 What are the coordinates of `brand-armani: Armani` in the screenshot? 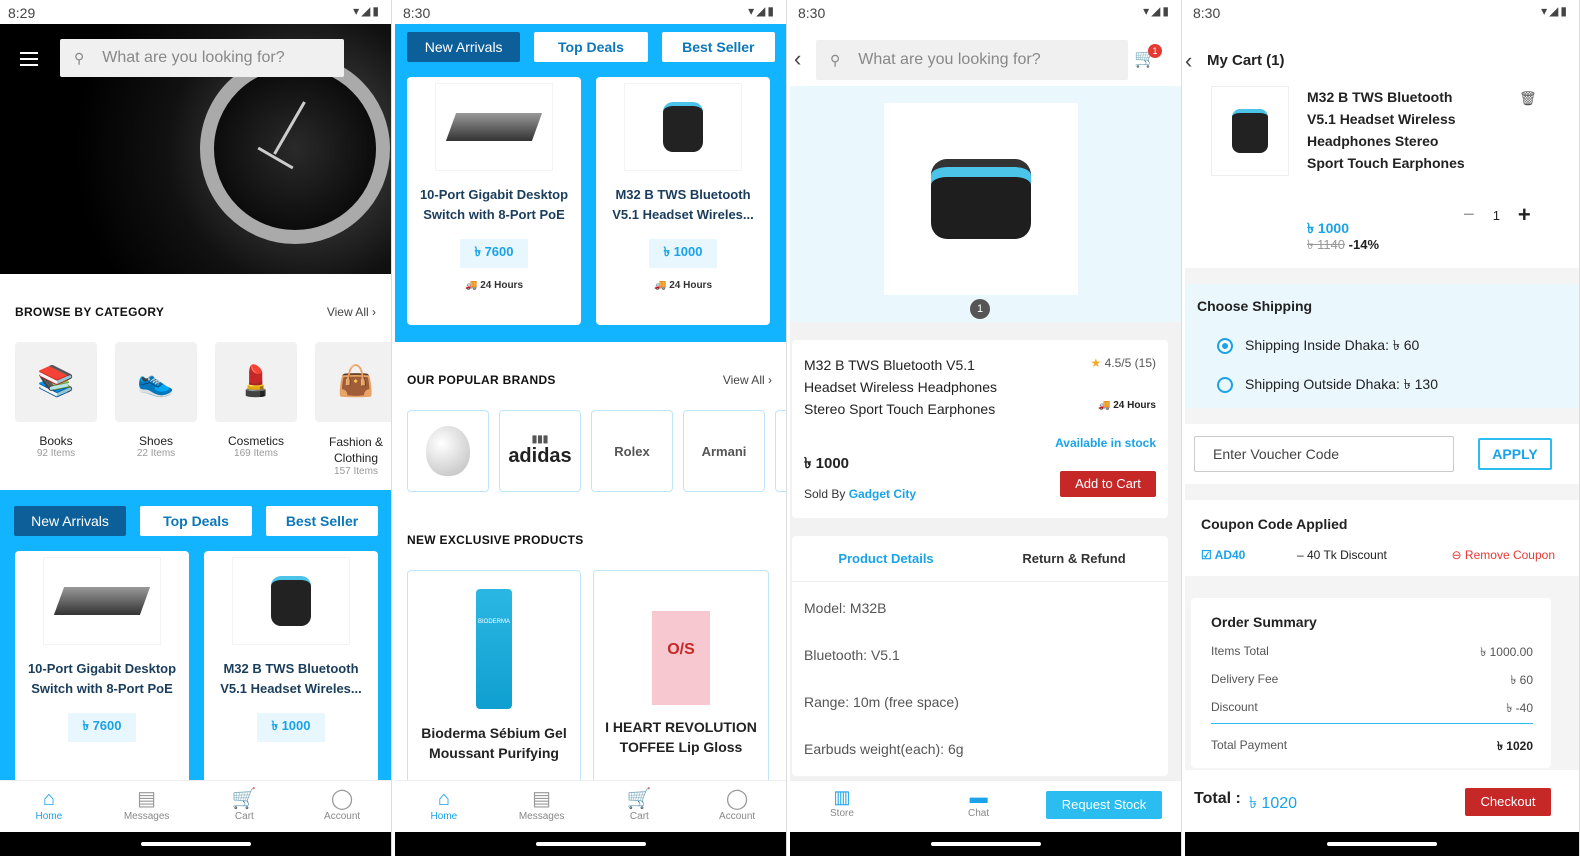 It's located at (724, 451).